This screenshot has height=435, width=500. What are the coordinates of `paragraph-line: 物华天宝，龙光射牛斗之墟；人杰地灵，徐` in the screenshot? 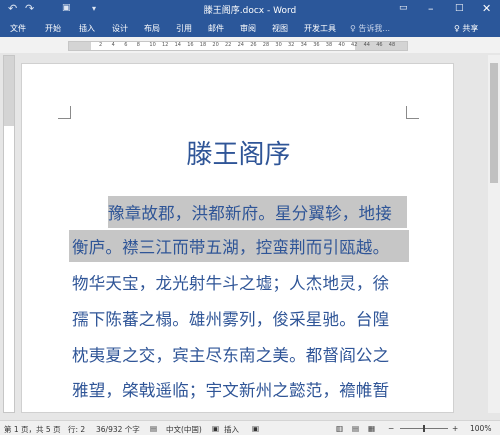 It's located at (242, 282).